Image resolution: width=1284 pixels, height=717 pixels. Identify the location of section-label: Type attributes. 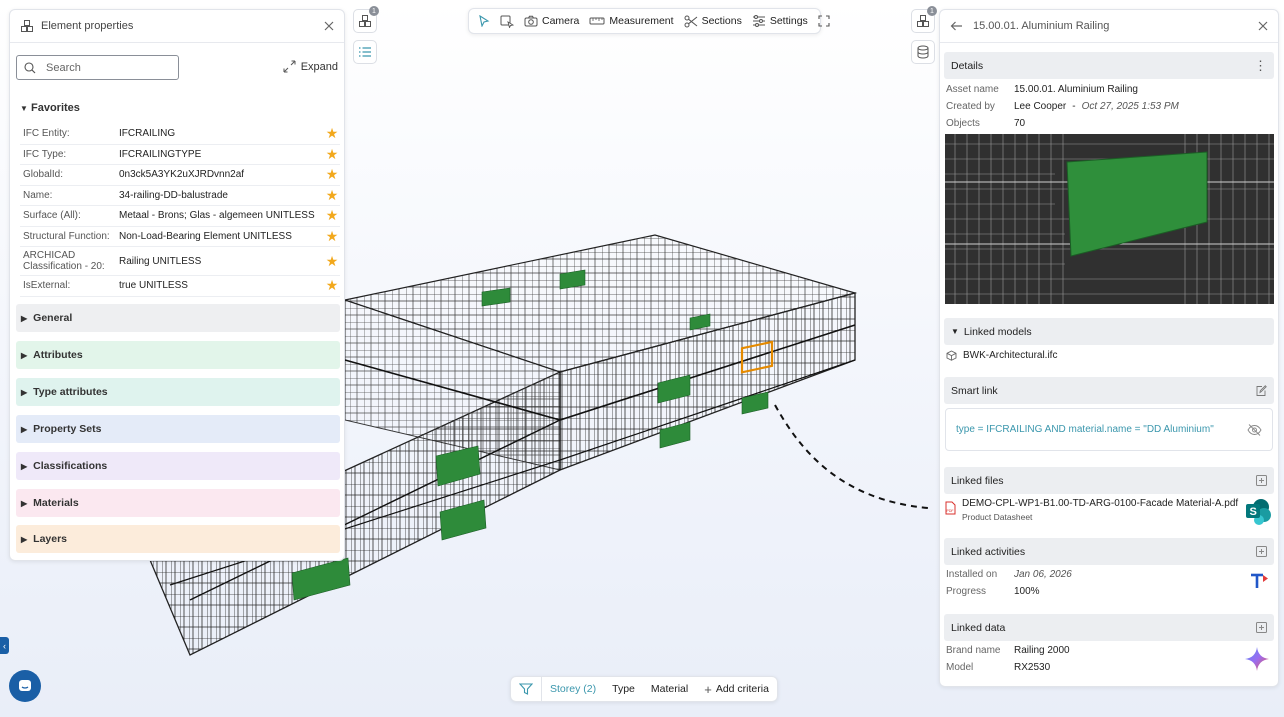
(70, 392).